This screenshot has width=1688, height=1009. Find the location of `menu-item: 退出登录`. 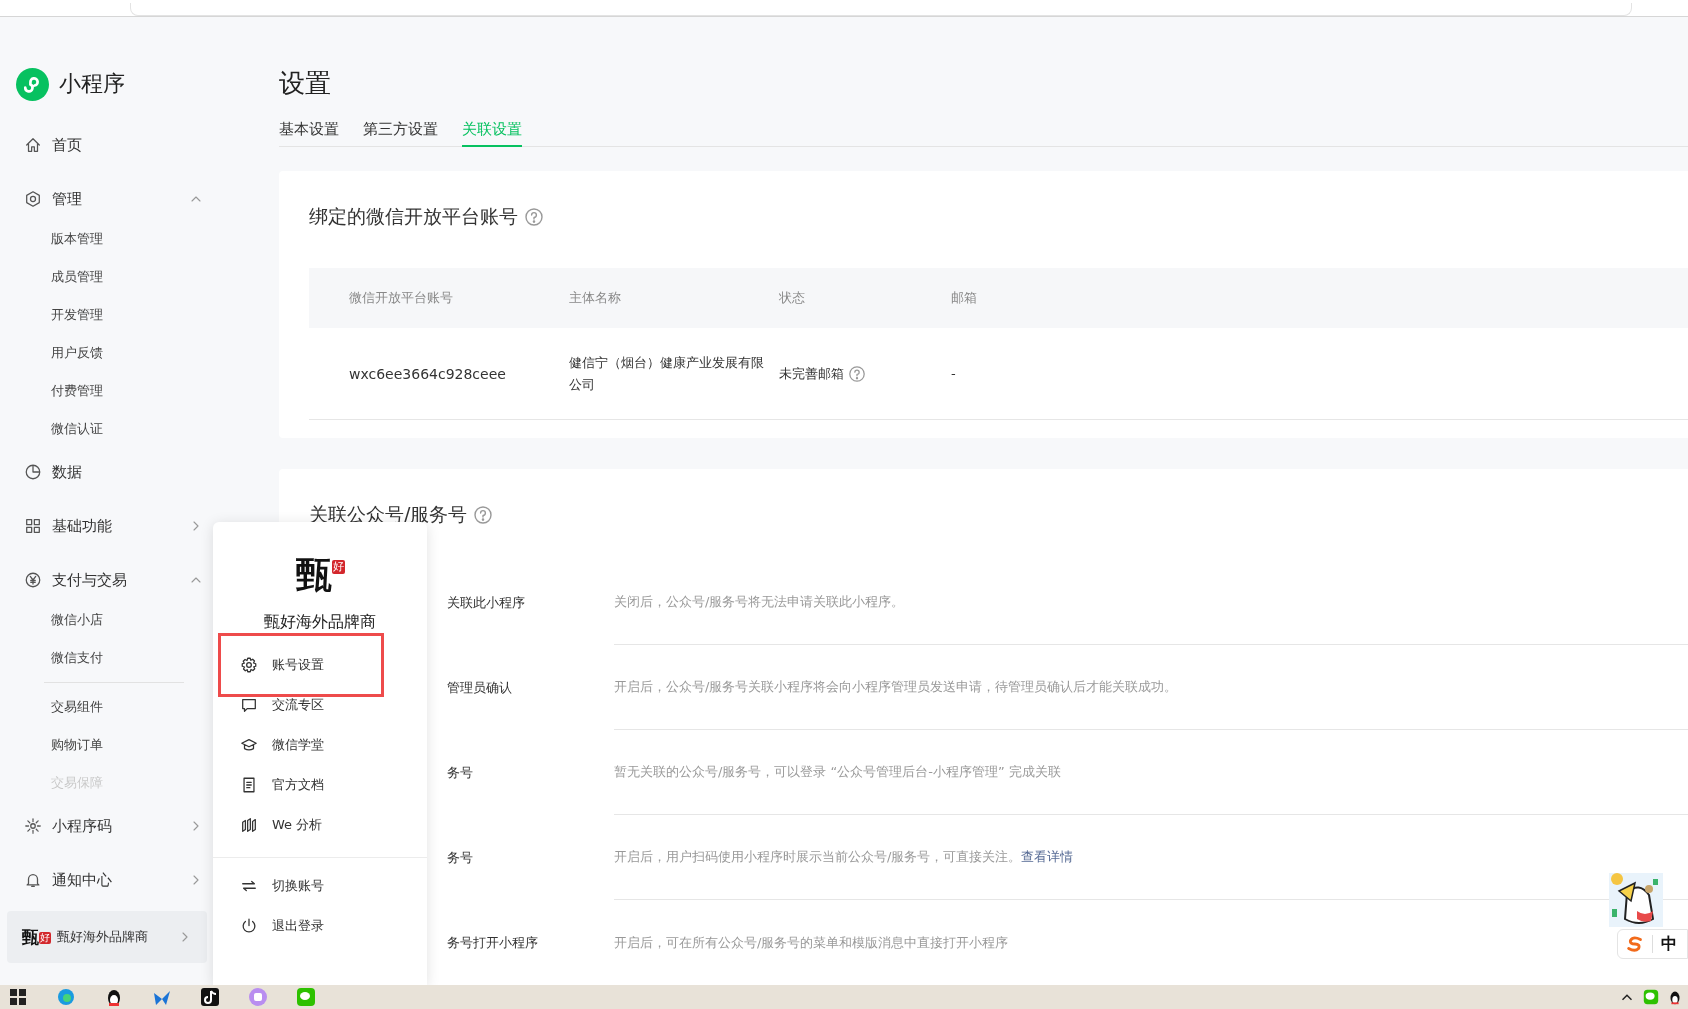

menu-item: 退出登录 is located at coordinates (301, 926).